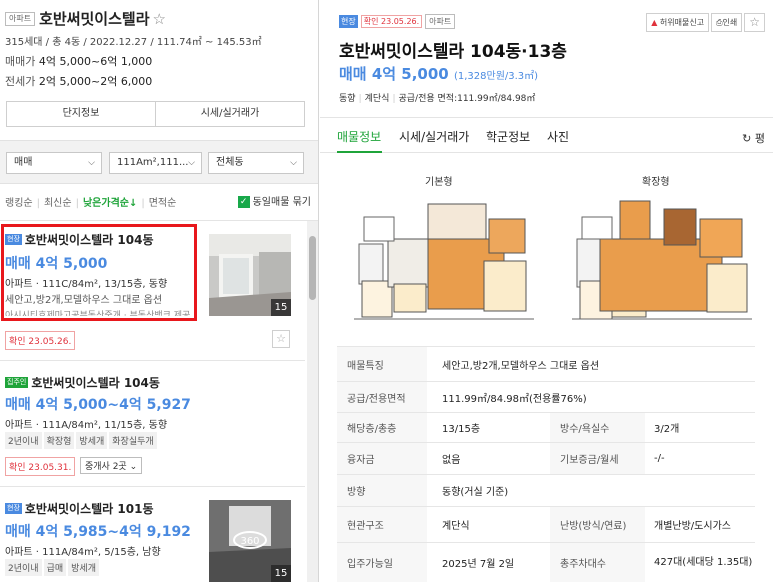 This screenshot has height=582, width=773. What do you see at coordinates (19, 203) in the screenshot?
I see `sort-ranking: 랭킹순` at bounding box center [19, 203].